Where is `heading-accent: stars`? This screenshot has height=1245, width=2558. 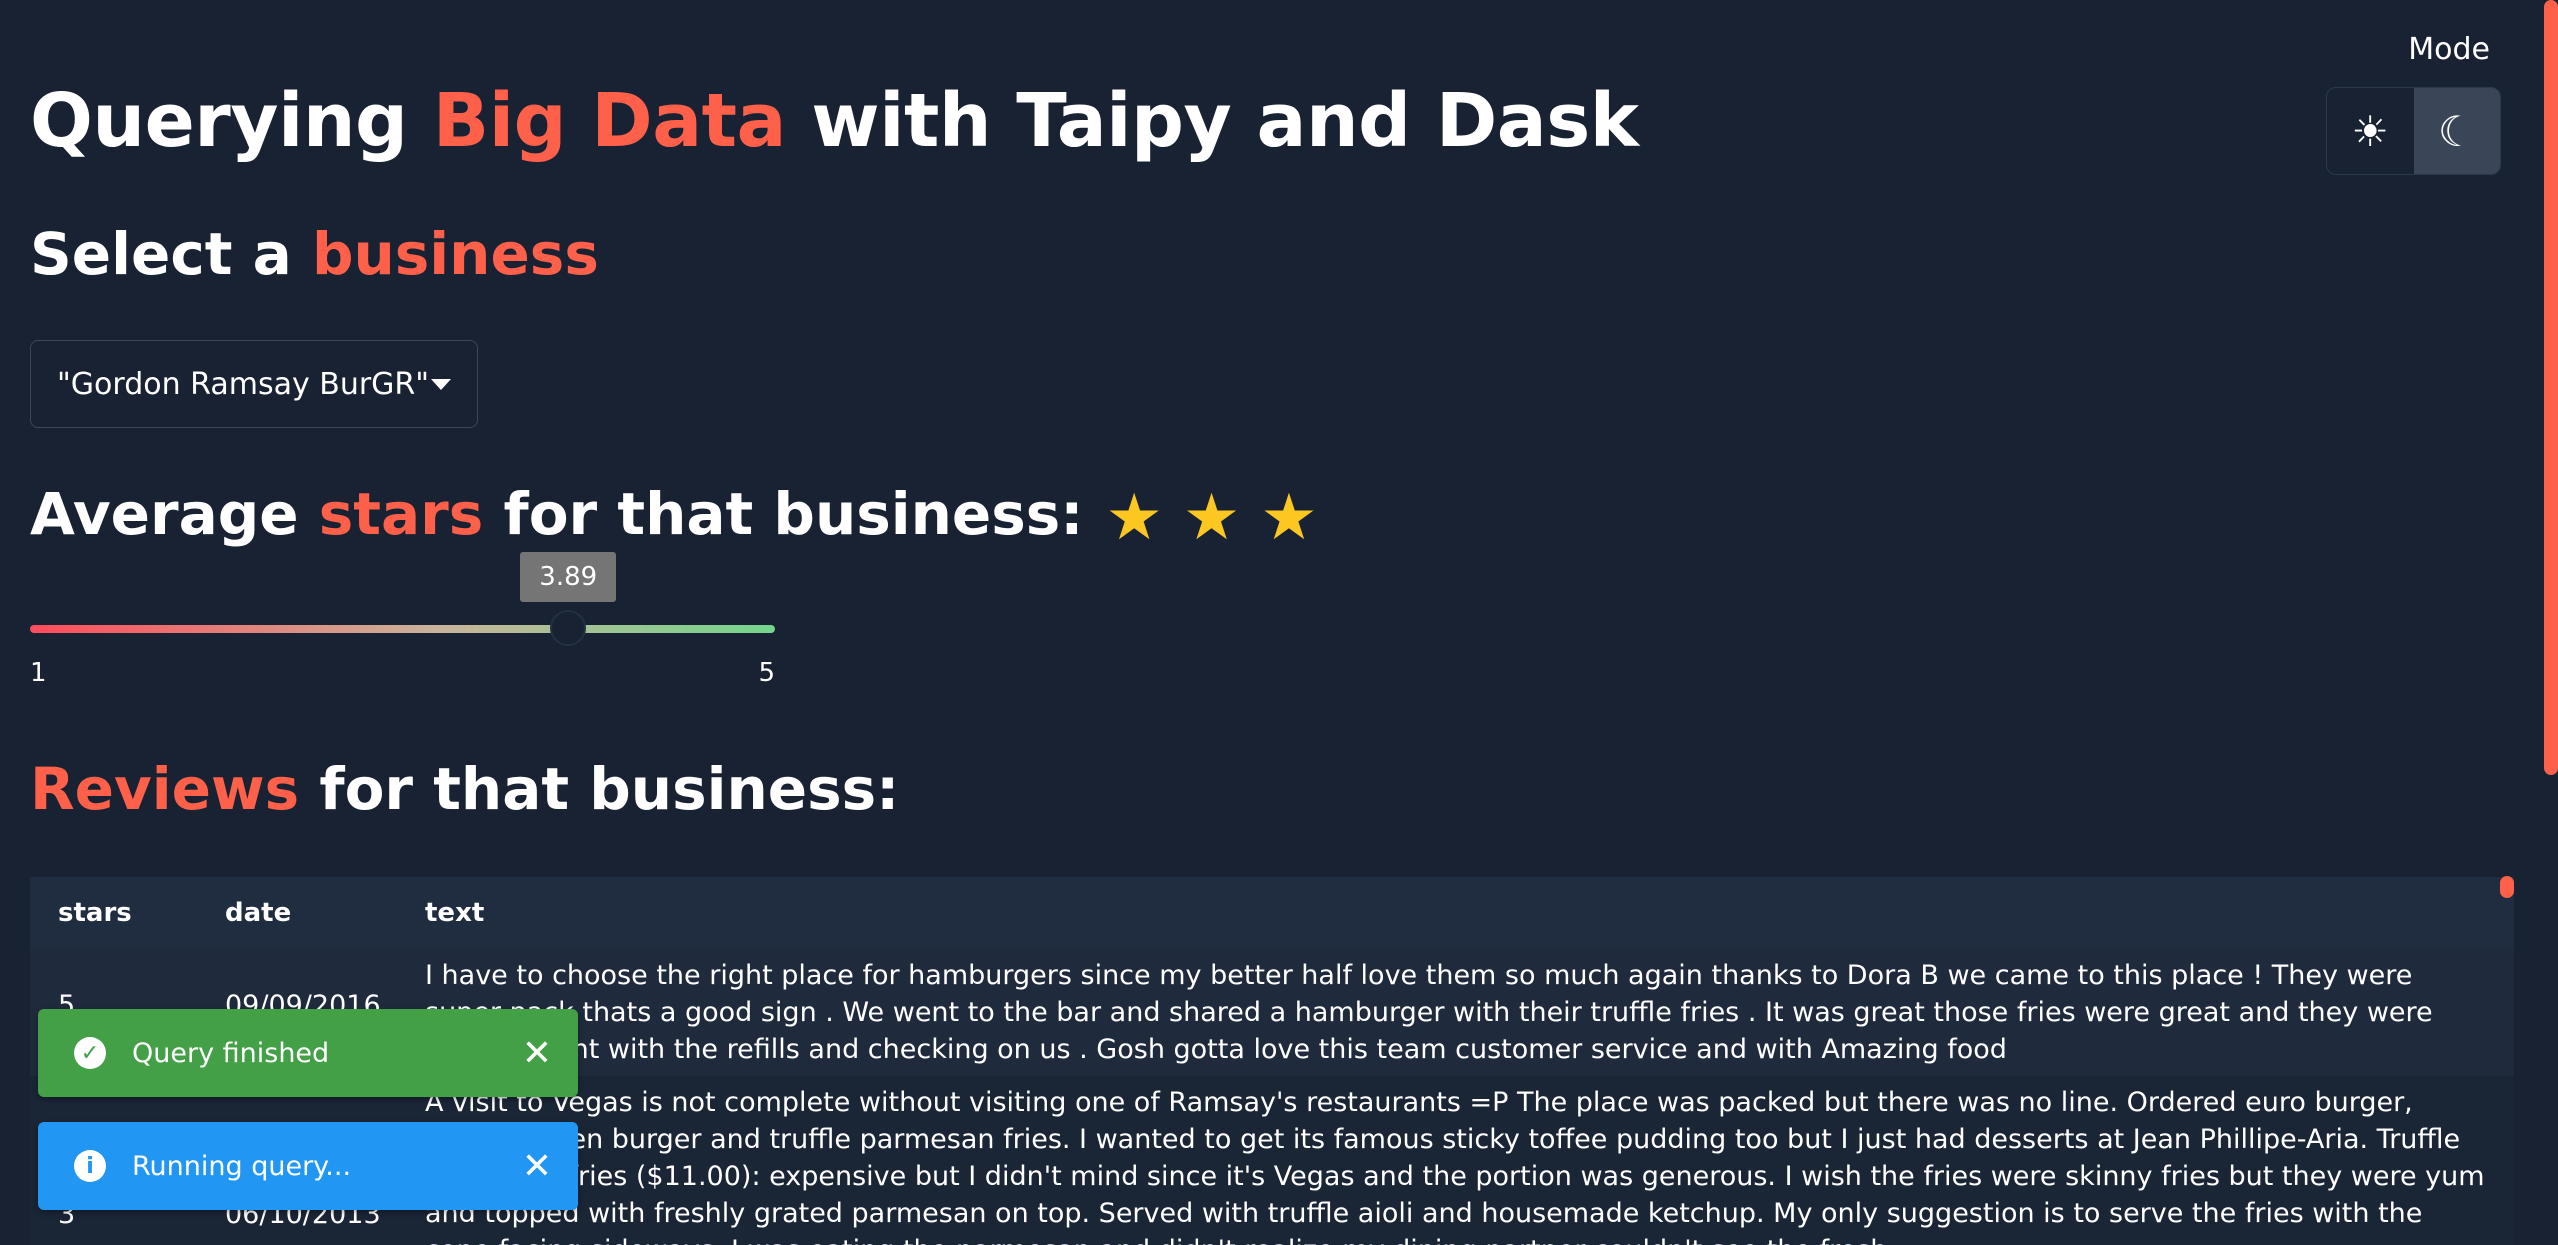 heading-accent: stars is located at coordinates (401, 514).